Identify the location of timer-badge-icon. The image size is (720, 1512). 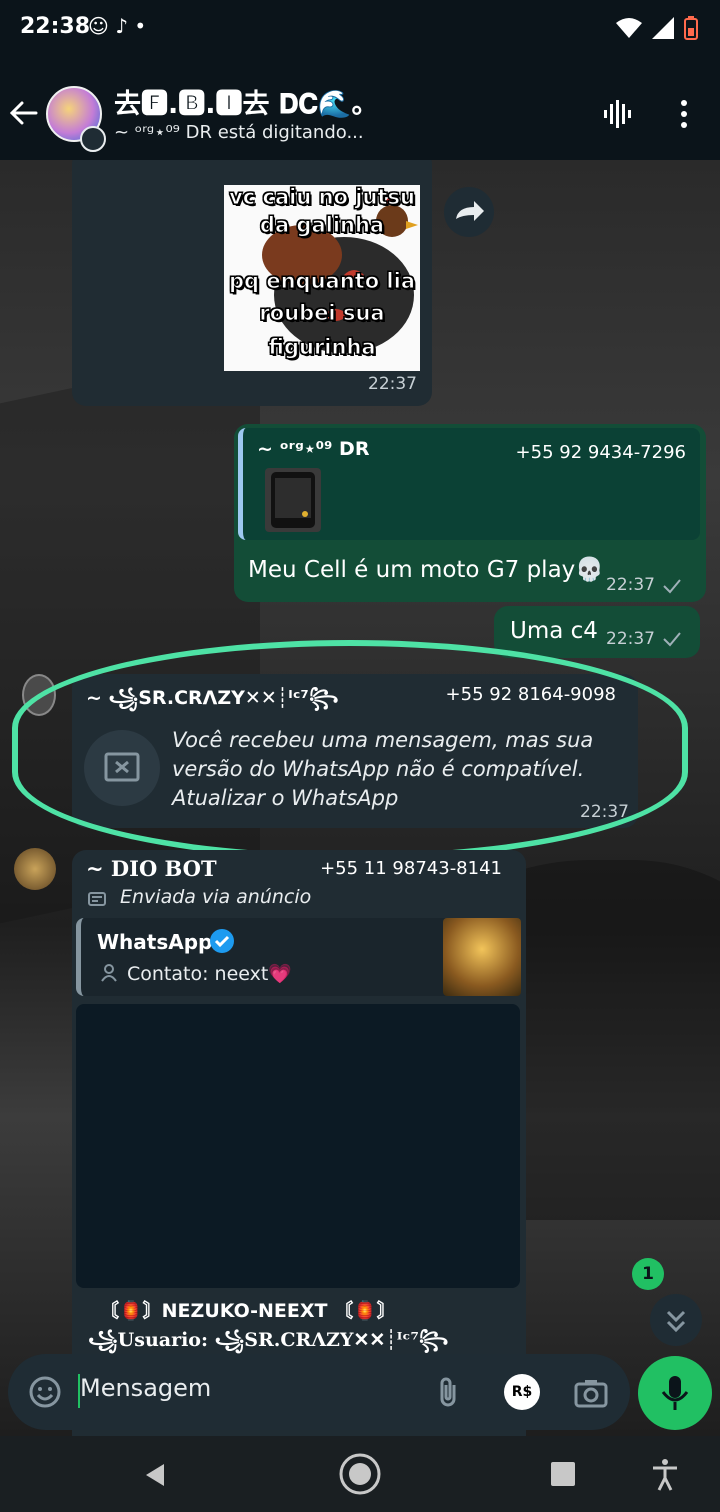
(93, 139).